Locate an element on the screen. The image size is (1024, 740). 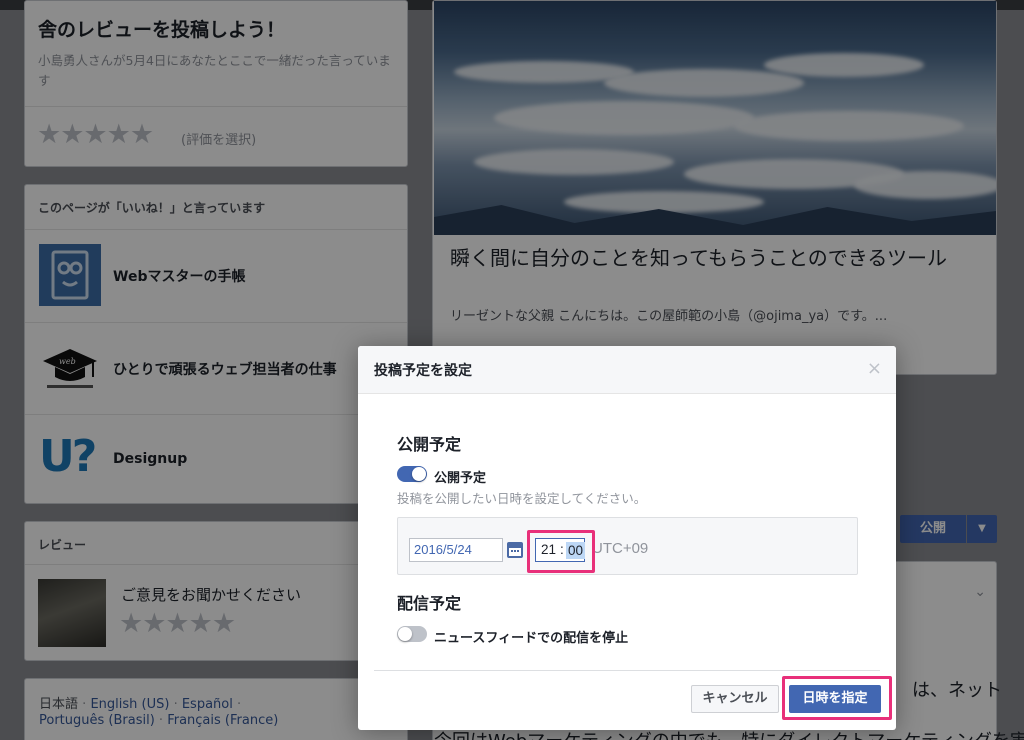
time-input-highlight is located at coordinates (561, 551).